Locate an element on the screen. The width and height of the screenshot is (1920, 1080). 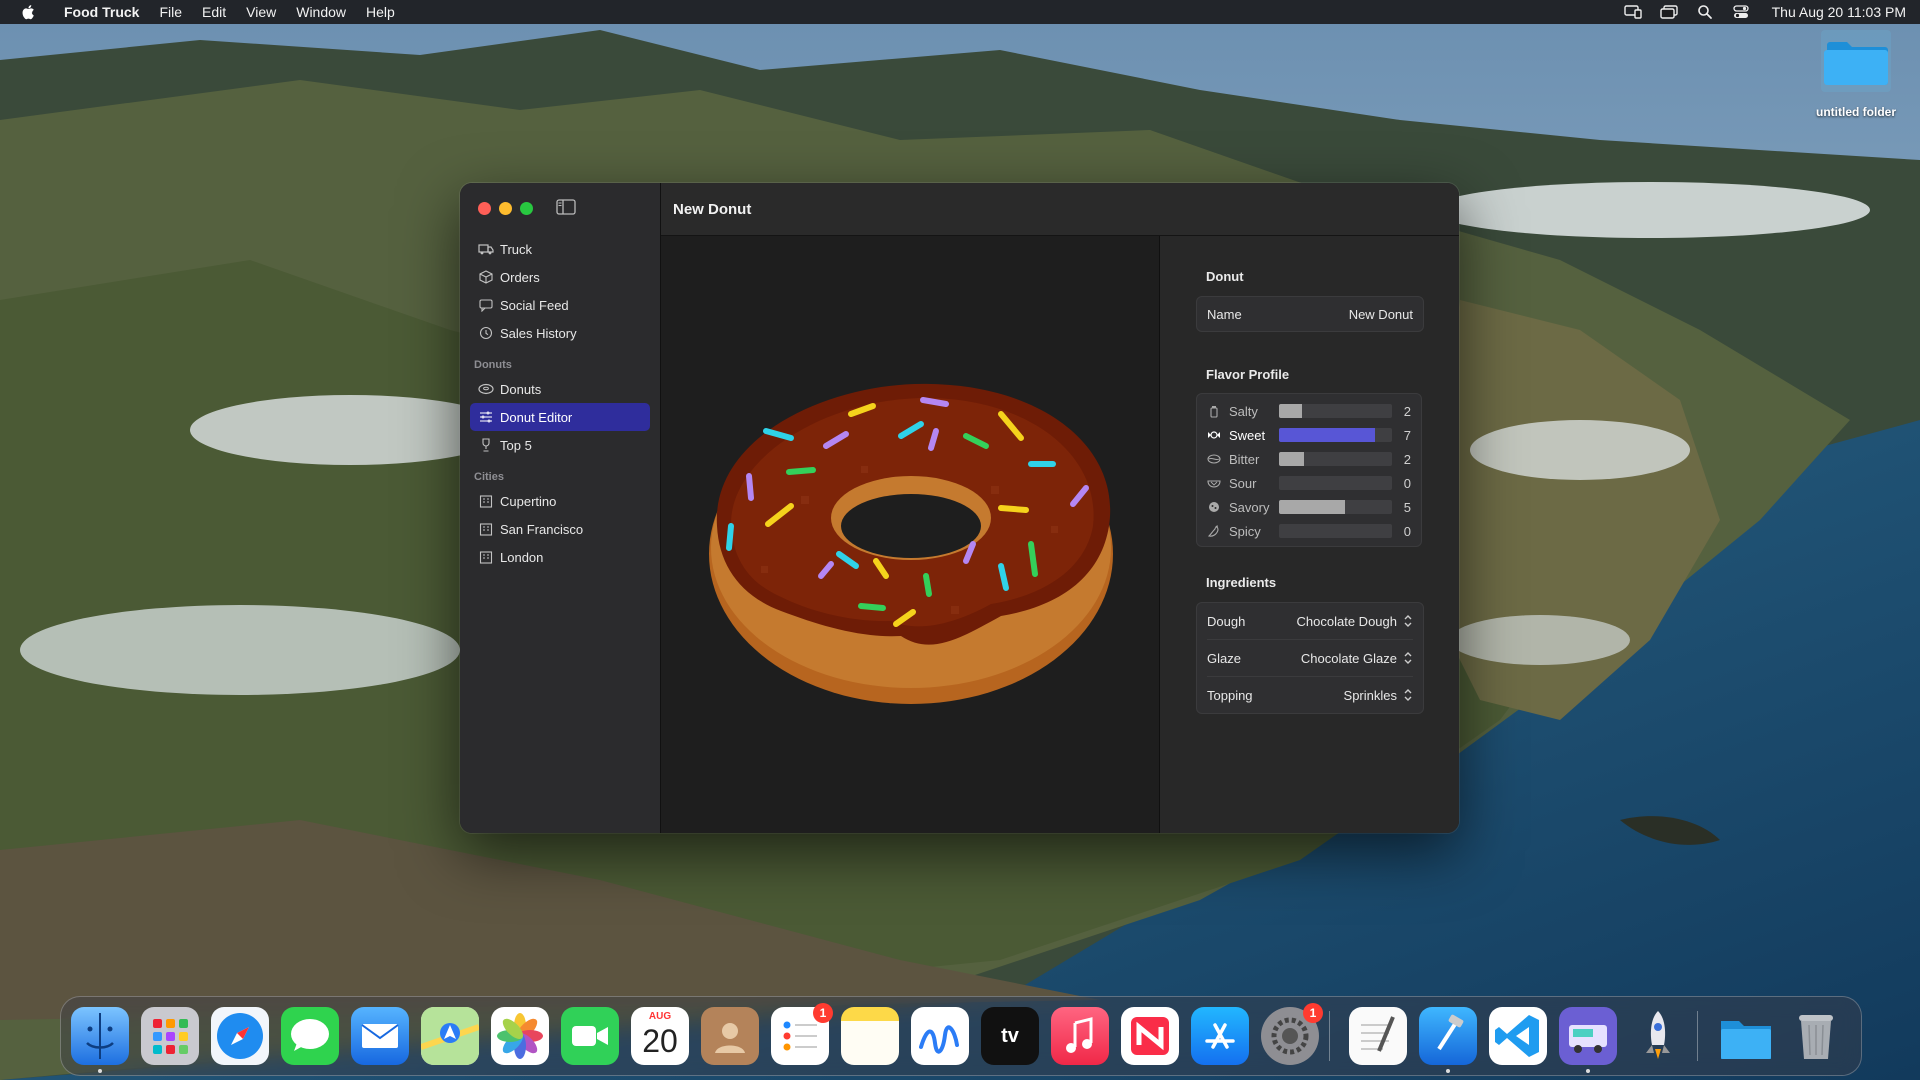
sidebar-item-label: Top 5 is located at coordinates (516, 445).